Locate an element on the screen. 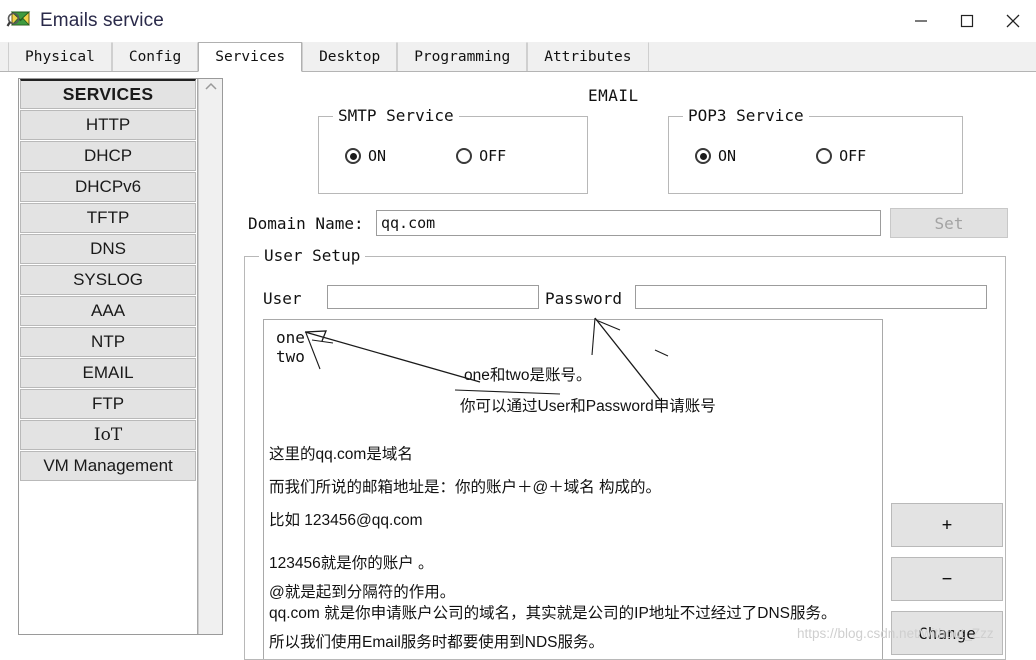 Image resolution: width=1036 pixels, height=660 pixels. title-bar: Emails service is located at coordinates (518, 21).